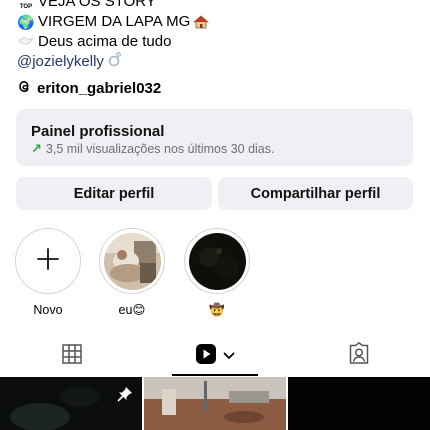 This screenshot has width=430, height=430. I want to click on dashboard-title: Painel profissional, so click(98, 131).